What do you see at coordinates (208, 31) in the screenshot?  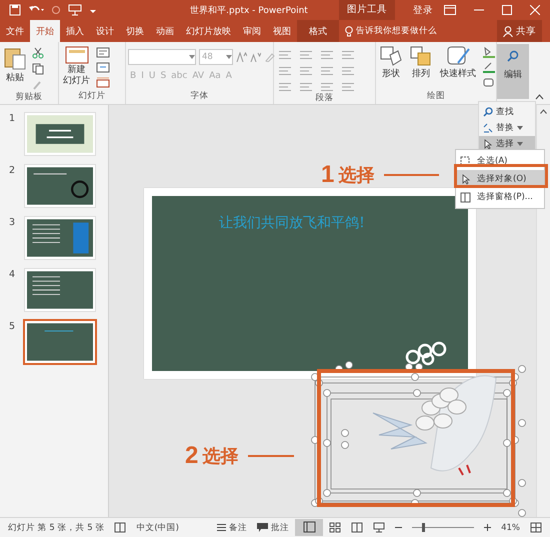 I see `ribbon-tab: 幻灯片放映` at bounding box center [208, 31].